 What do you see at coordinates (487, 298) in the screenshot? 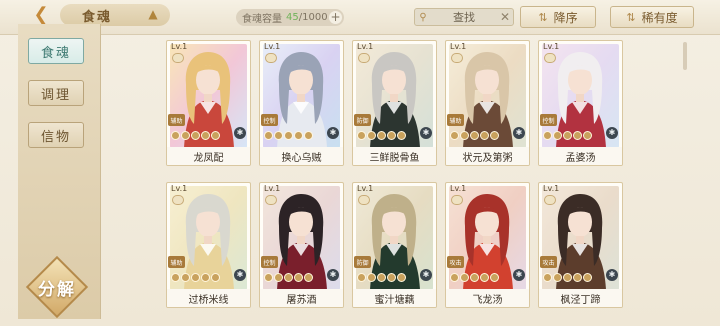
I see `card-name: 飞龙汤` at bounding box center [487, 298].